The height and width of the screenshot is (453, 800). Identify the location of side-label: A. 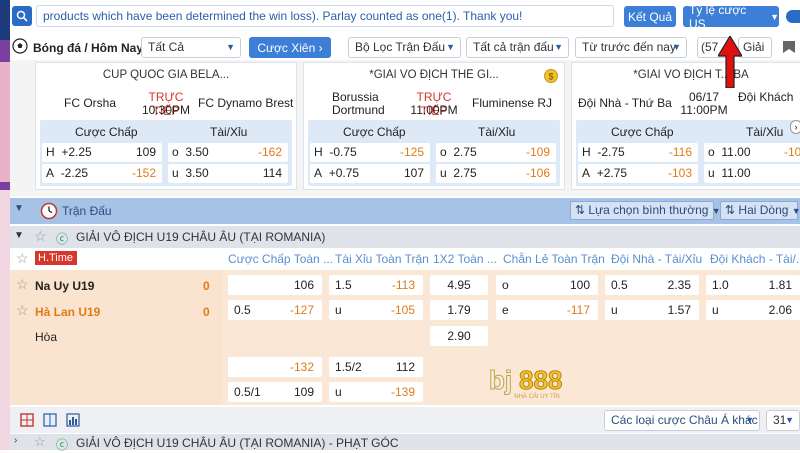
(586, 173).